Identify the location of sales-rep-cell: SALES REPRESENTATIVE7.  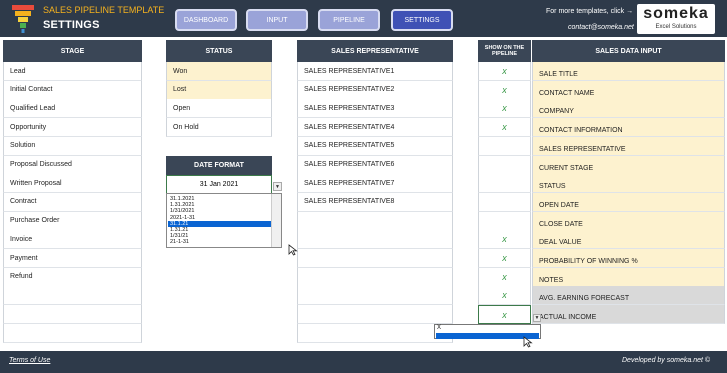
(375, 184).